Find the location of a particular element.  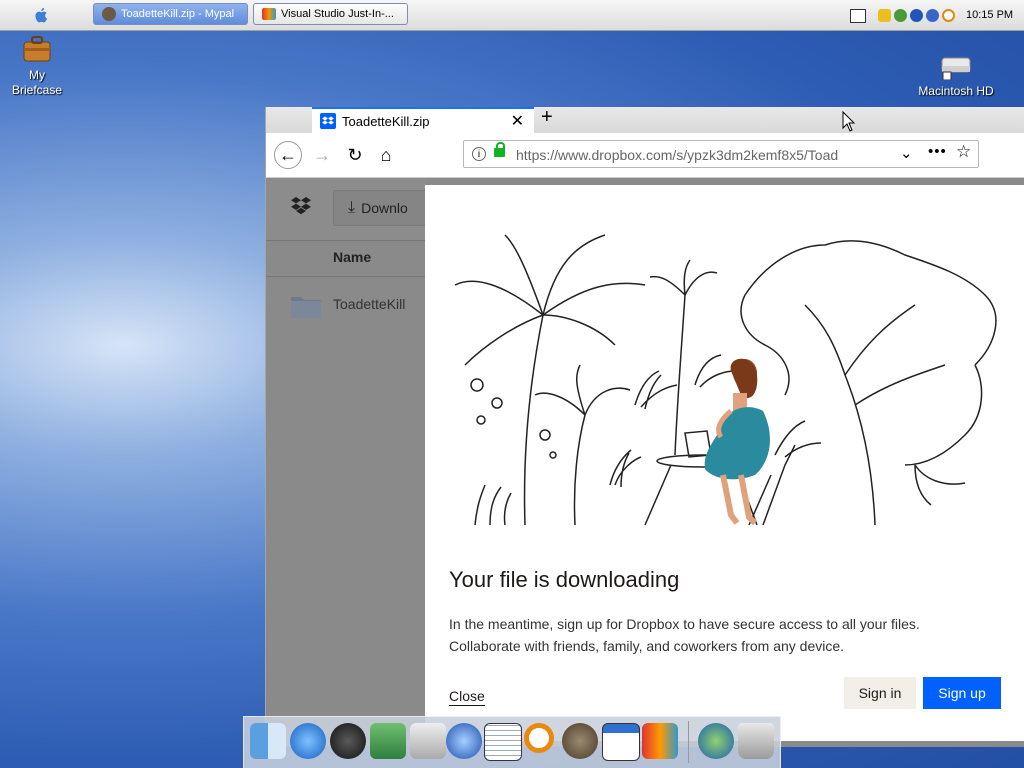

close-tab-icon: ✕ is located at coordinates (517, 121).